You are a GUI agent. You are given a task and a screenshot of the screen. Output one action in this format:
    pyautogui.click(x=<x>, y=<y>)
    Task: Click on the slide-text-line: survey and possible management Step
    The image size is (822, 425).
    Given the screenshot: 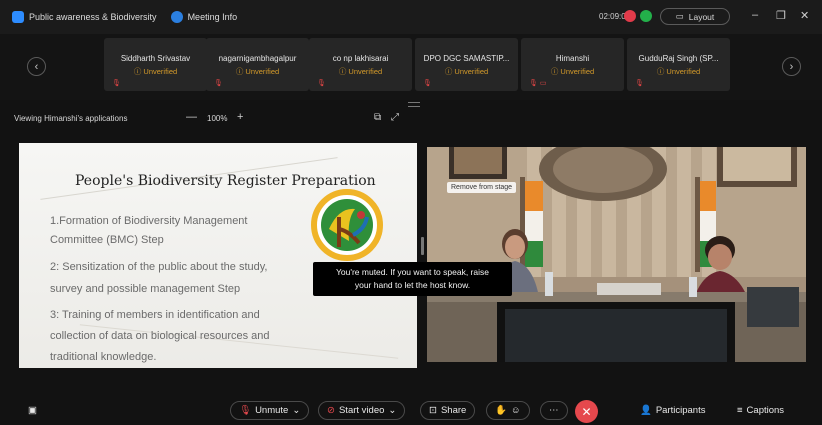 What is the action you would take?
    pyautogui.click(x=145, y=289)
    